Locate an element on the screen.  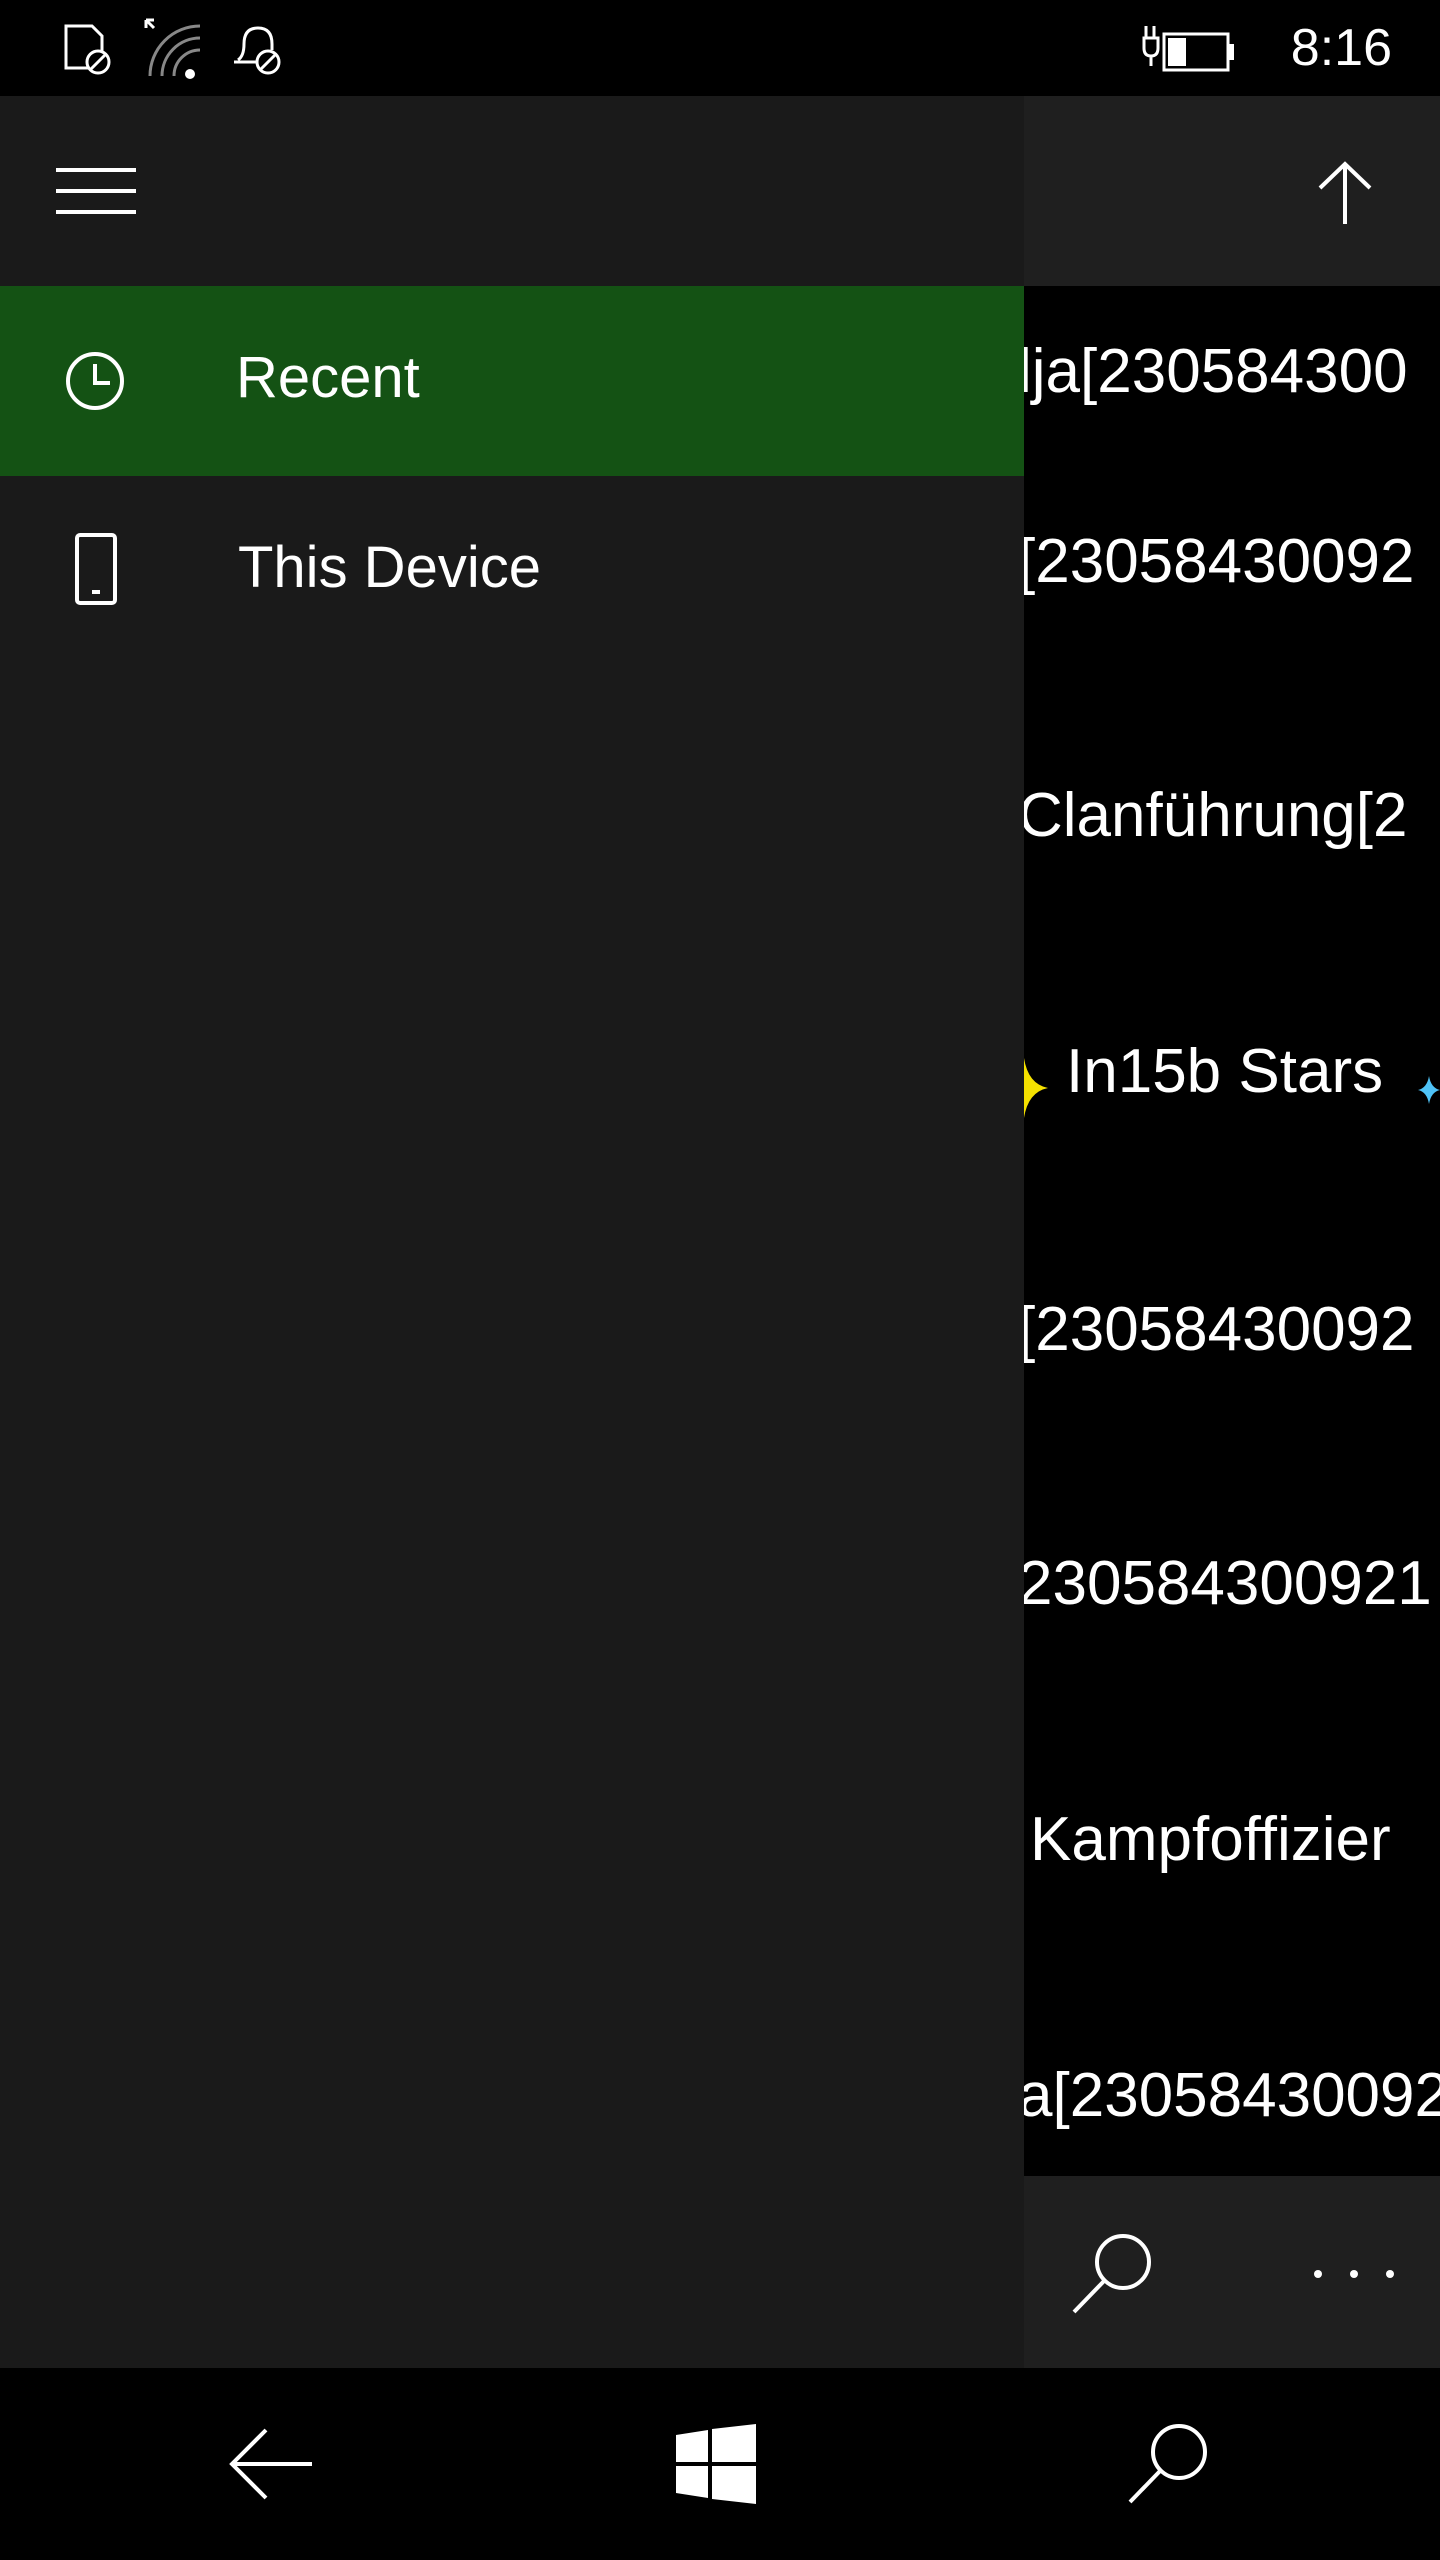
system-nav-bar is located at coordinates (720, 2464).